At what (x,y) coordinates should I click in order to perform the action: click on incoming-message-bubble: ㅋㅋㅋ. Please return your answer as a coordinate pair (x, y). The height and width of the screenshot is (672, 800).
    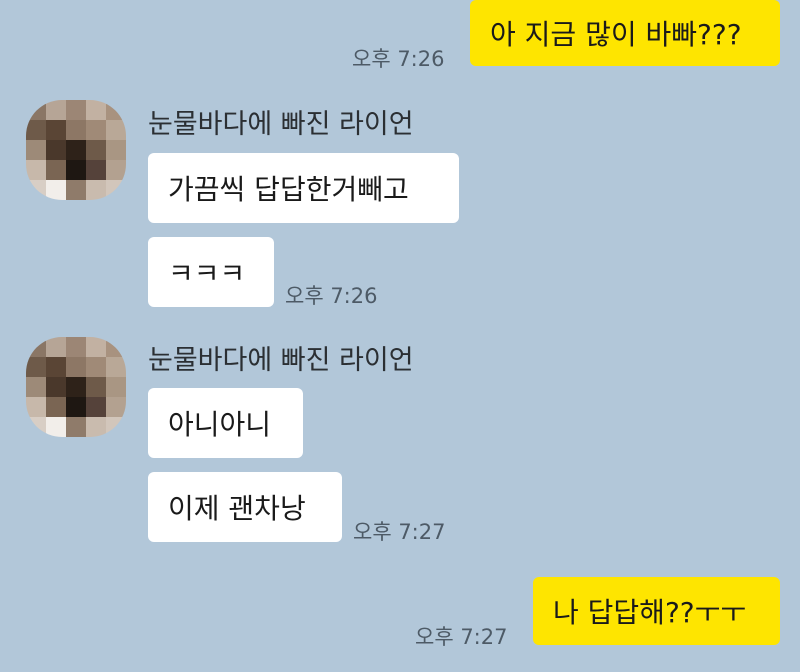
    Looking at the image, I should click on (211, 272).